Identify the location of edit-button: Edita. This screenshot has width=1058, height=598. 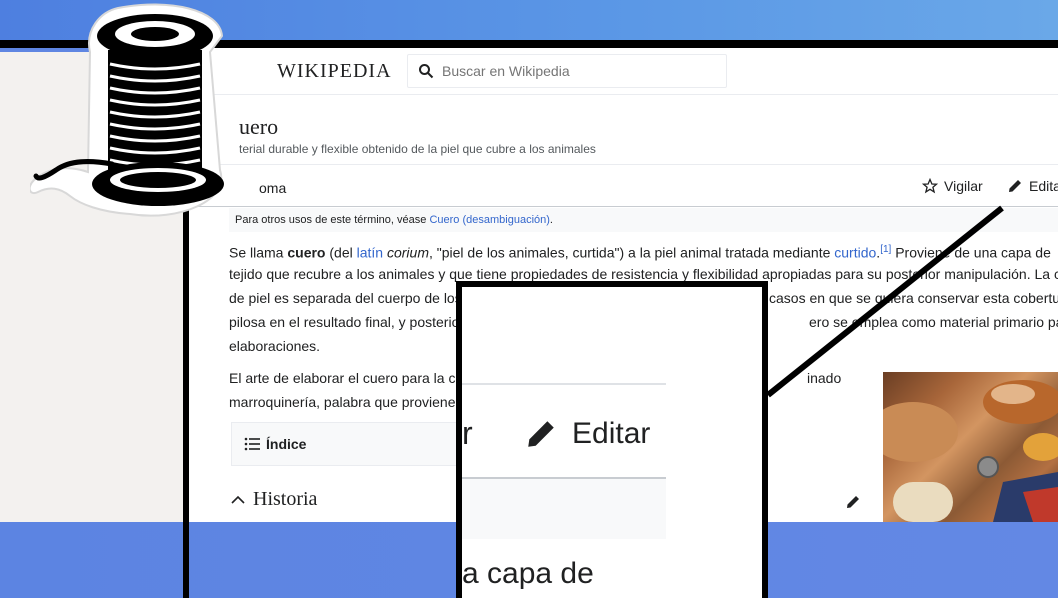
(1032, 186).